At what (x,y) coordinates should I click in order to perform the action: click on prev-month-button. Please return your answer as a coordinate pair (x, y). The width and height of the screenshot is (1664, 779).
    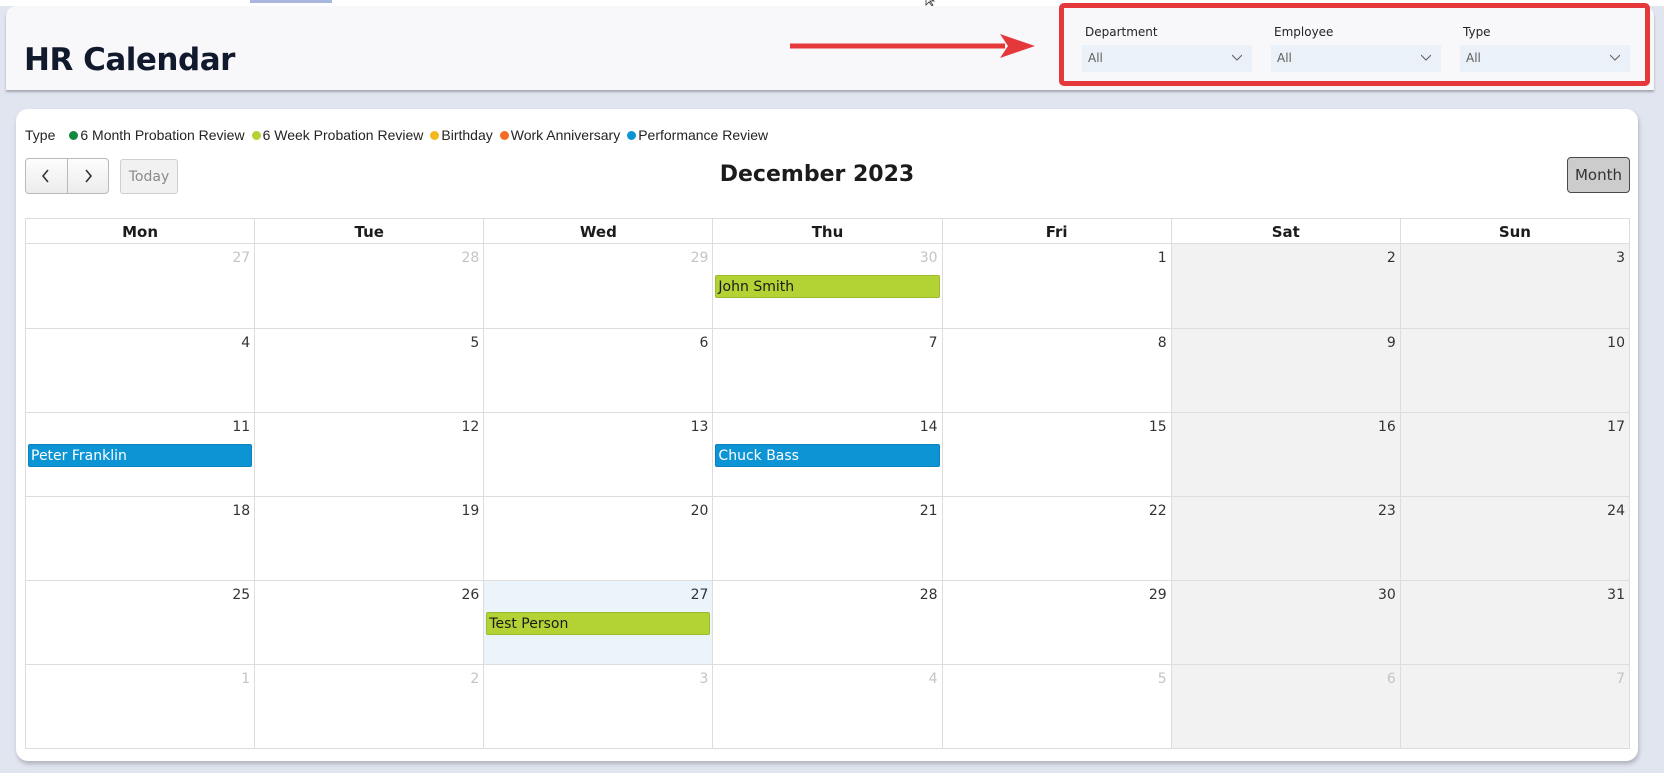
    Looking at the image, I should click on (46, 176).